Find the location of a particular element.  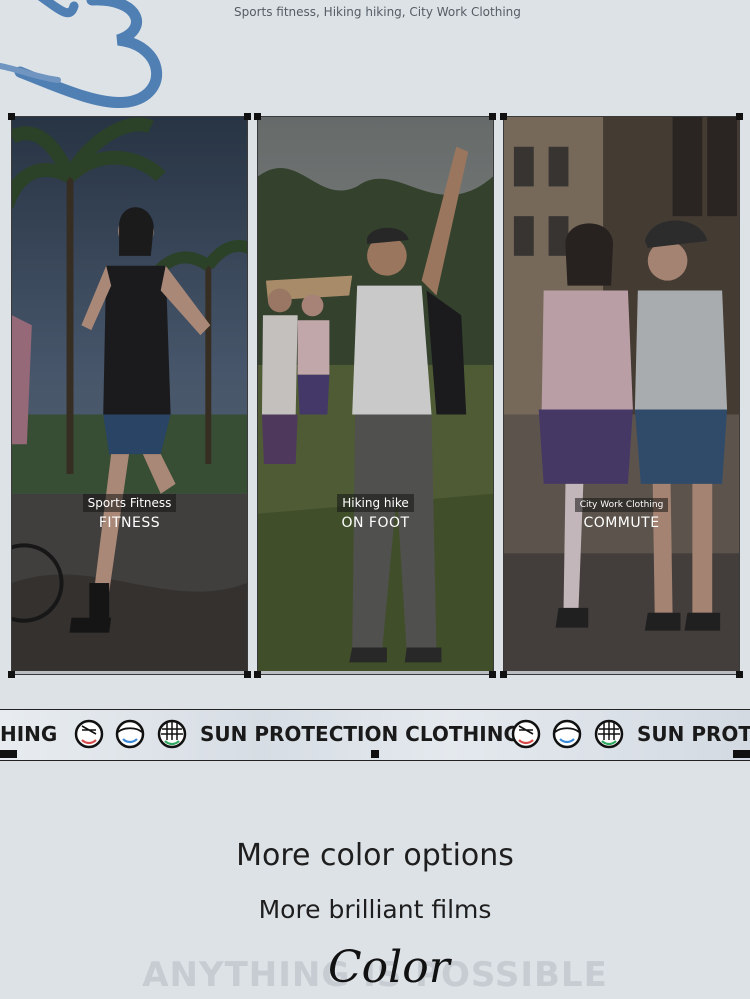

panel-fitness-small-label: Sports Fitness is located at coordinates (129, 503).